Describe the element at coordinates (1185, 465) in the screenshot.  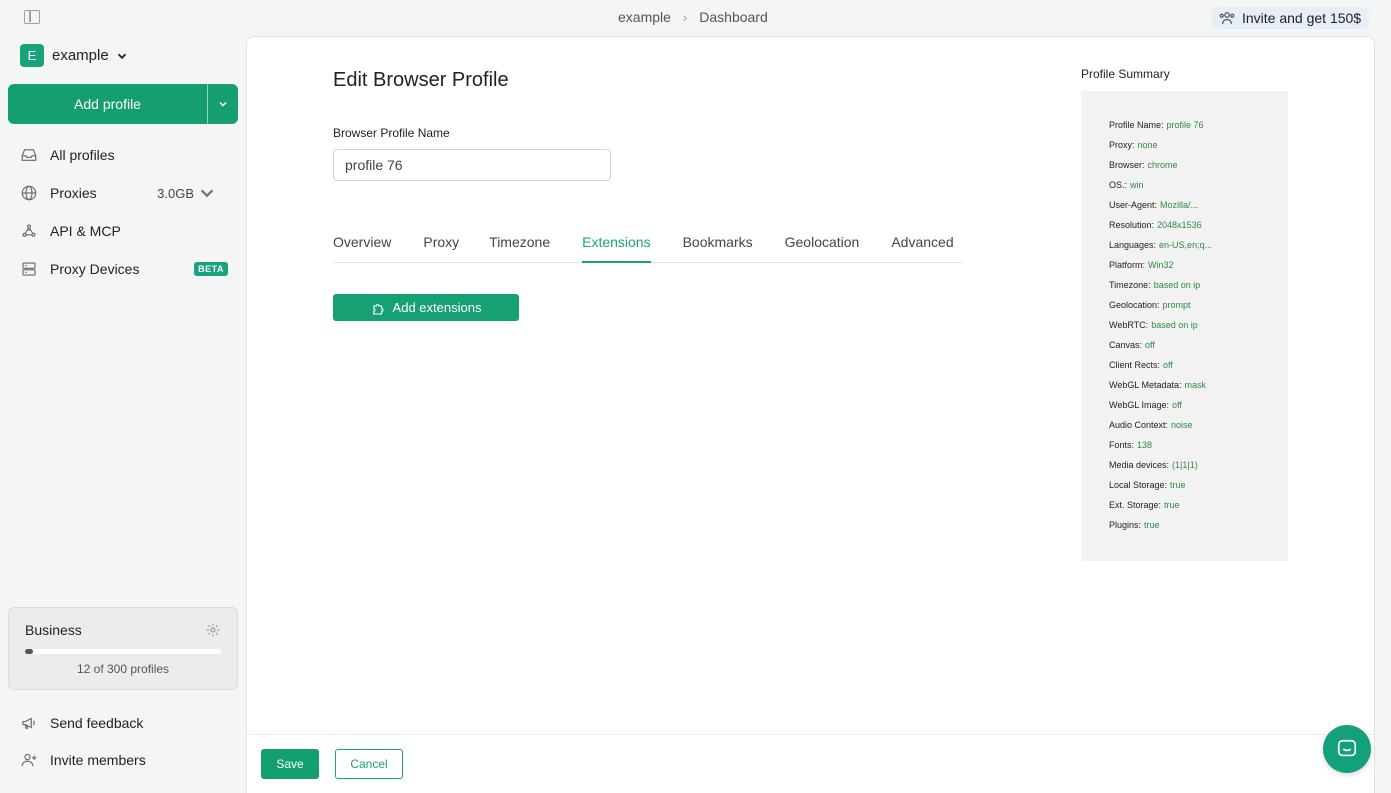
I see `summary-value: (1|1|1)` at that location.